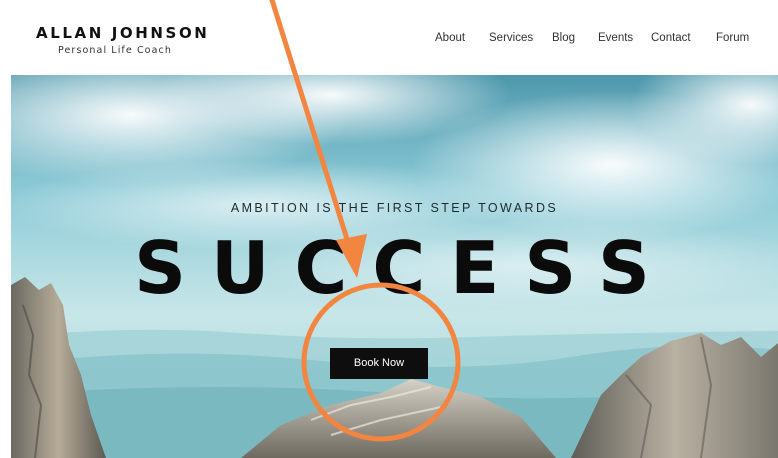  I want to click on hero-subtitle: AMBITION IS THE FIRST STEP TOWARDS, so click(394, 208).